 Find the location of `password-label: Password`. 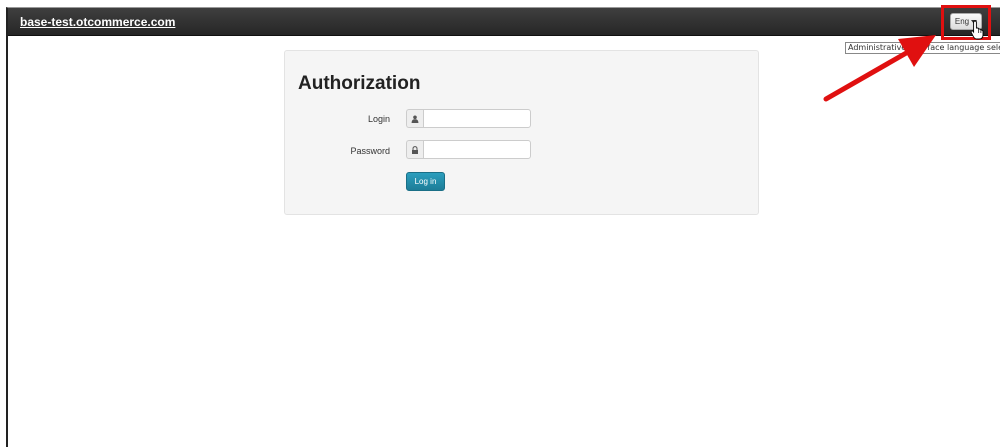

password-label: Password is located at coordinates (370, 151).